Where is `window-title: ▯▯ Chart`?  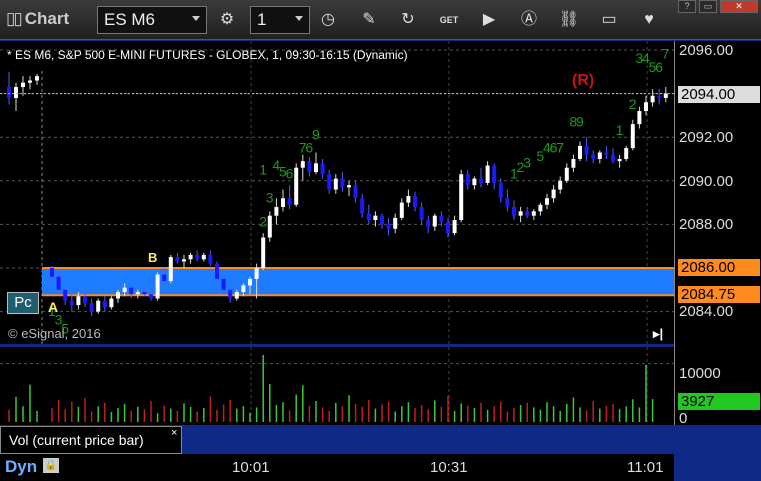
window-title: ▯▯ Chart is located at coordinates (37, 19).